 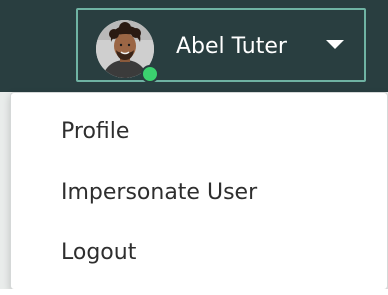 I want to click on user-name-label: Abel Tuter, so click(x=231, y=46).